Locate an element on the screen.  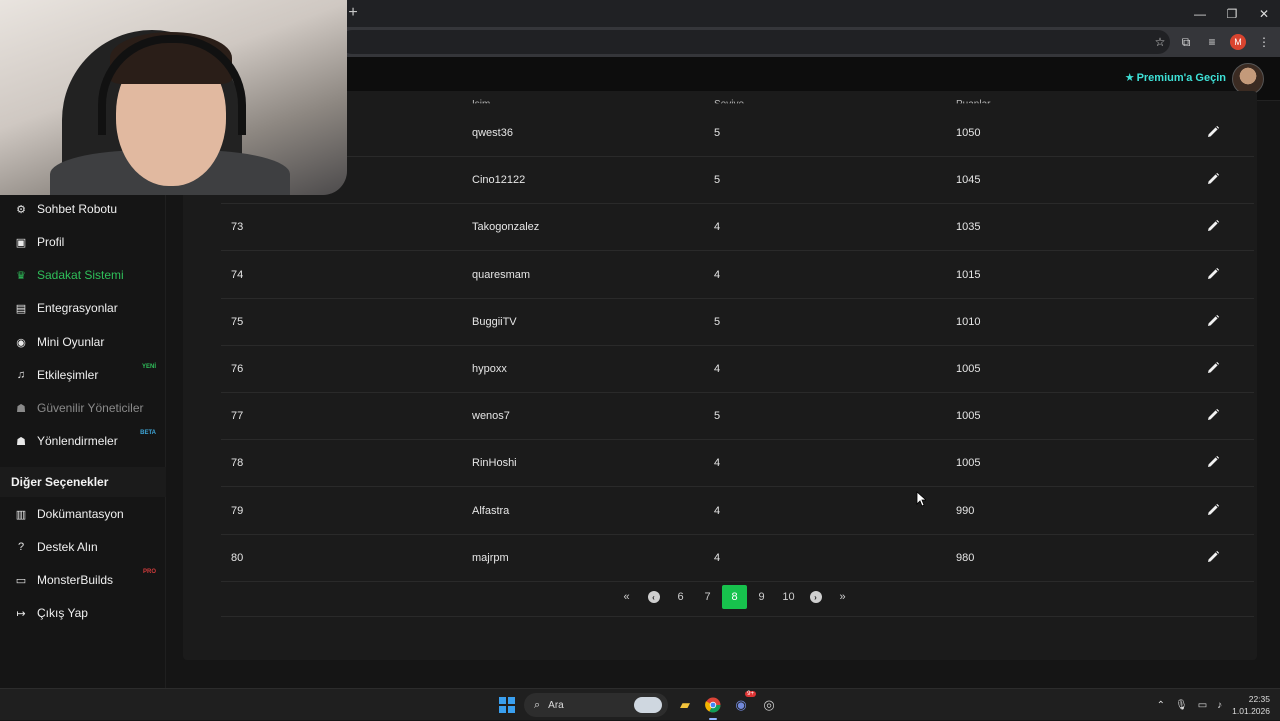
file-explorer-icon: ▰ is located at coordinates (685, 705).